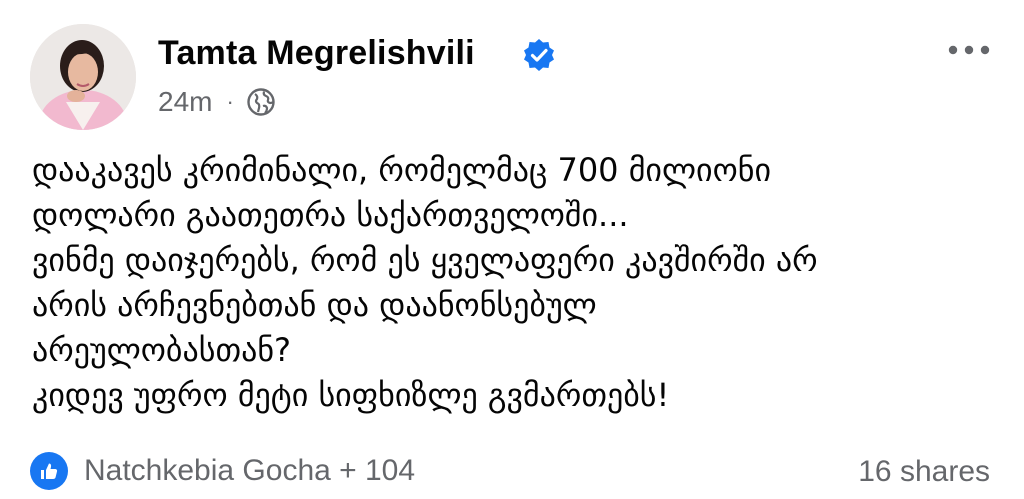 Image resolution: width=1024 pixels, height=499 pixels. I want to click on post-meta: 24m ·, so click(217, 102).